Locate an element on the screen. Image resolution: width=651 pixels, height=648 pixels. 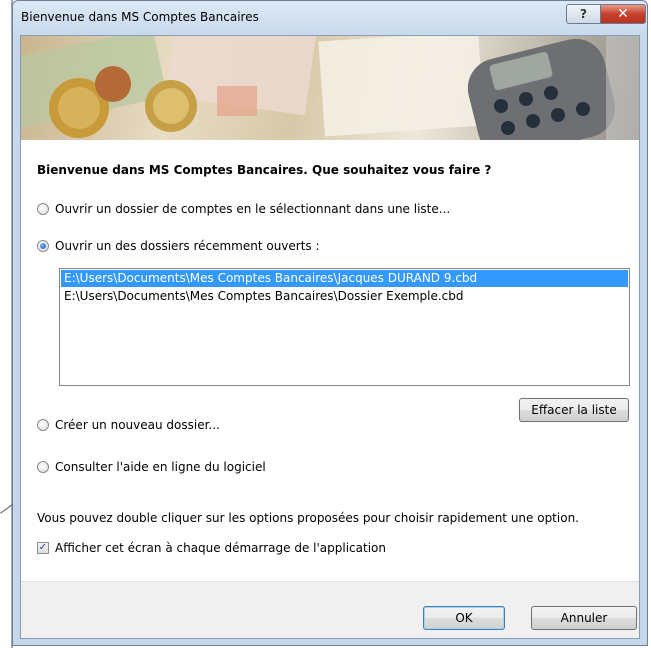
checkmark-icon: ✓ is located at coordinates (43, 547).